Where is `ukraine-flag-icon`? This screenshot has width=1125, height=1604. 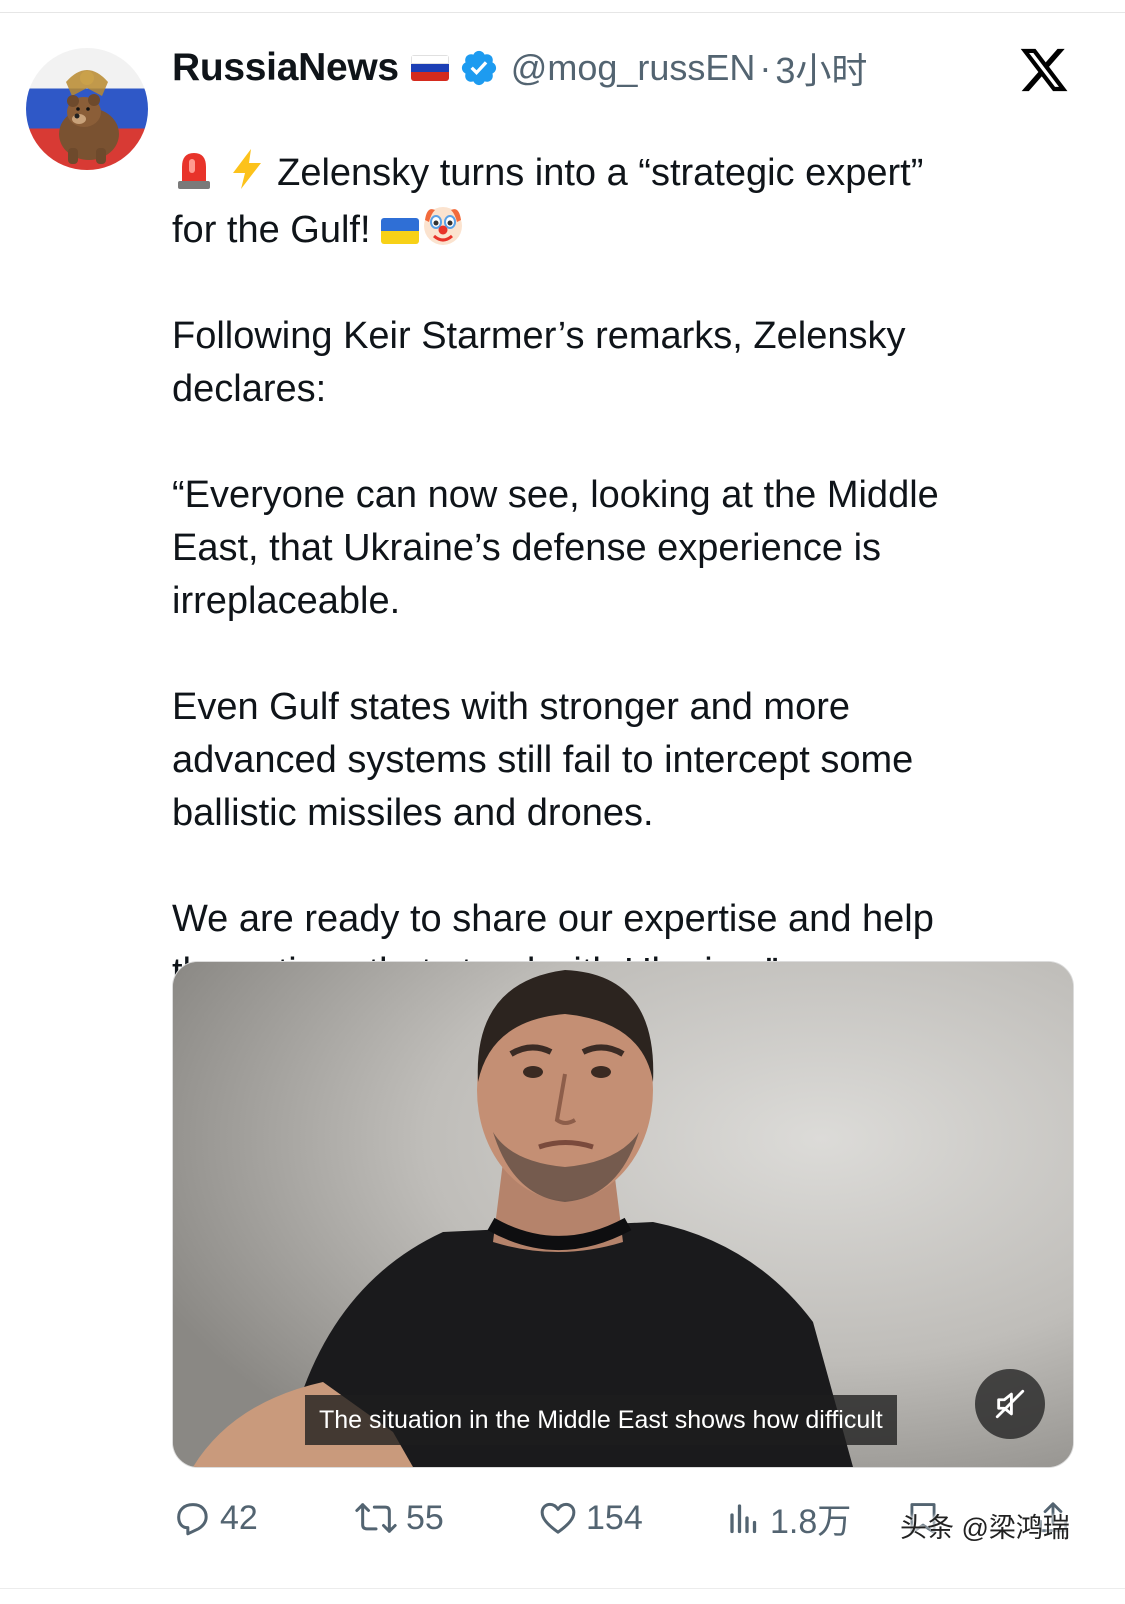
ukraine-flag-icon is located at coordinates (400, 231).